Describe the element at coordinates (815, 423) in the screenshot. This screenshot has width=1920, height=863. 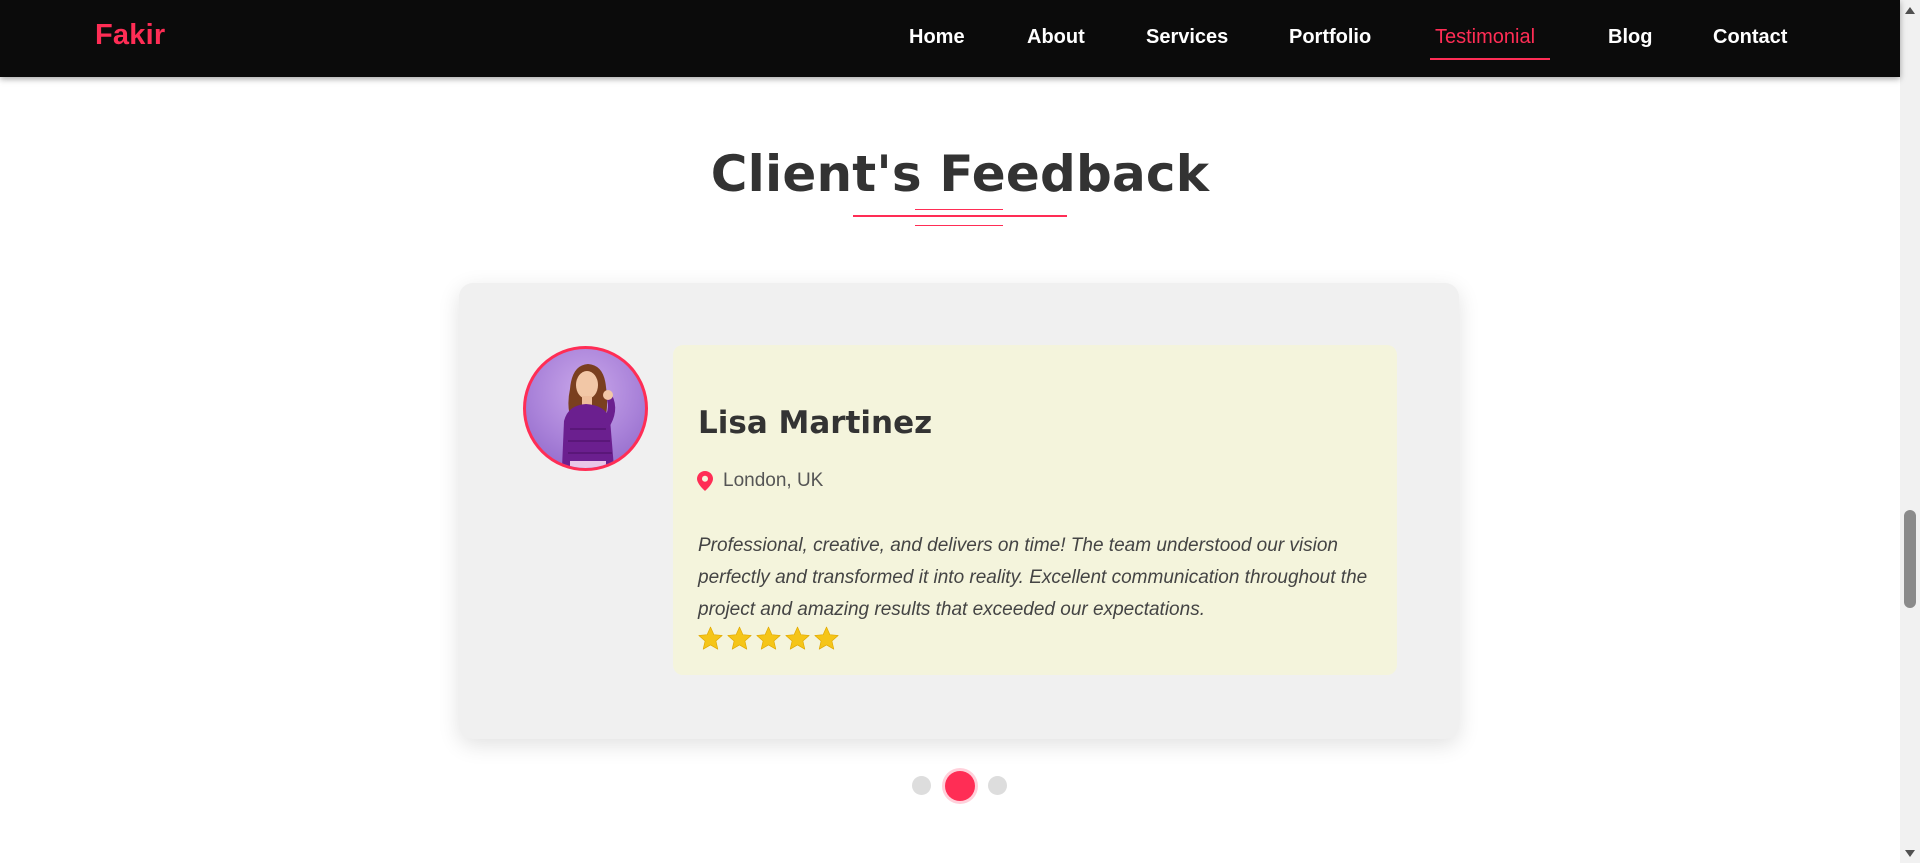
I see `client-name: Lisa Martinez` at that location.